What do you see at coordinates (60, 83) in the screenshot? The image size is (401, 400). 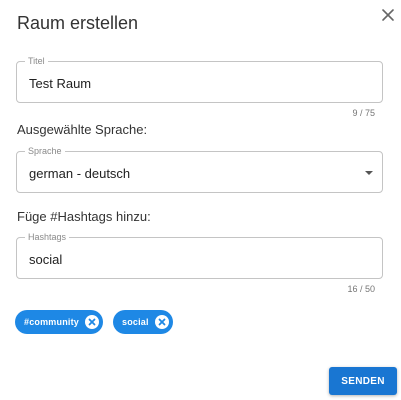 I see `title-field-value: Test Raum` at bounding box center [60, 83].